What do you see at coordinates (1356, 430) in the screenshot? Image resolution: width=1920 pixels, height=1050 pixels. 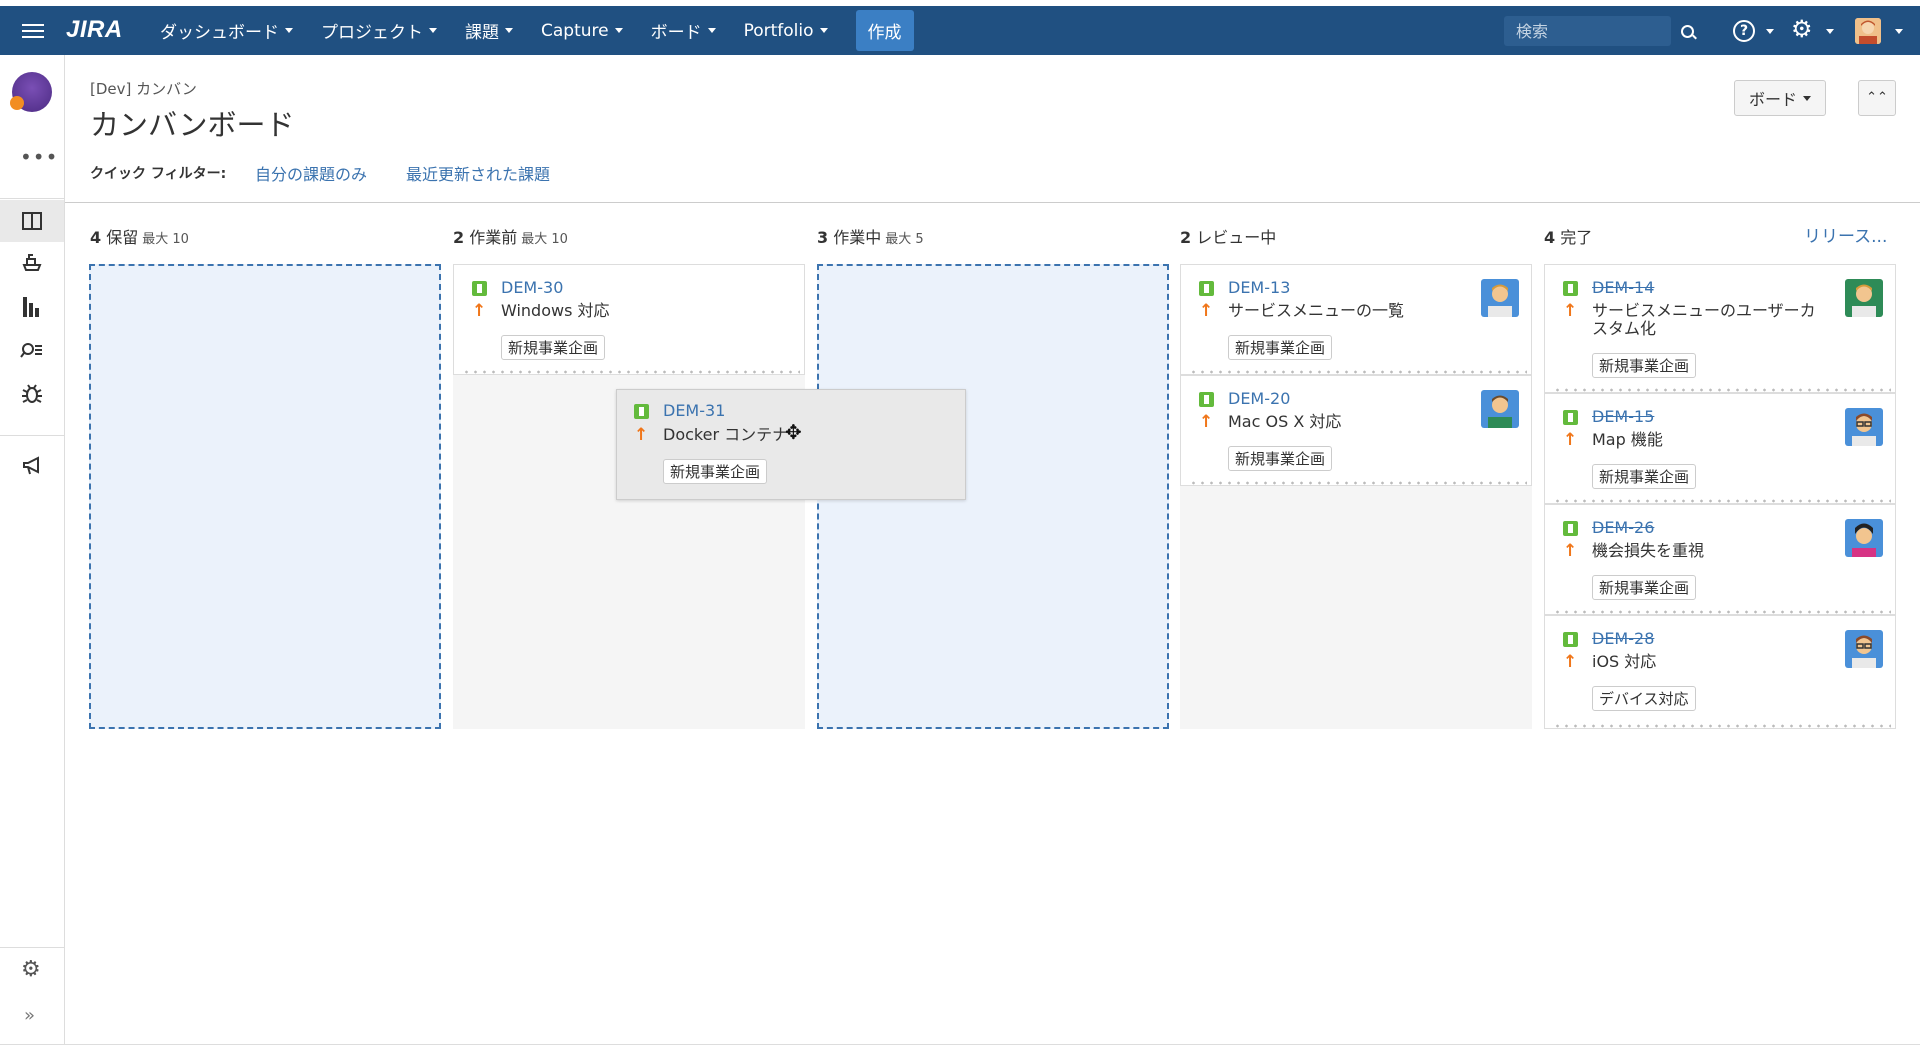 I see `issue-card: DEM-20 ↑ Mac OS X 対応 新規事業企画` at bounding box center [1356, 430].